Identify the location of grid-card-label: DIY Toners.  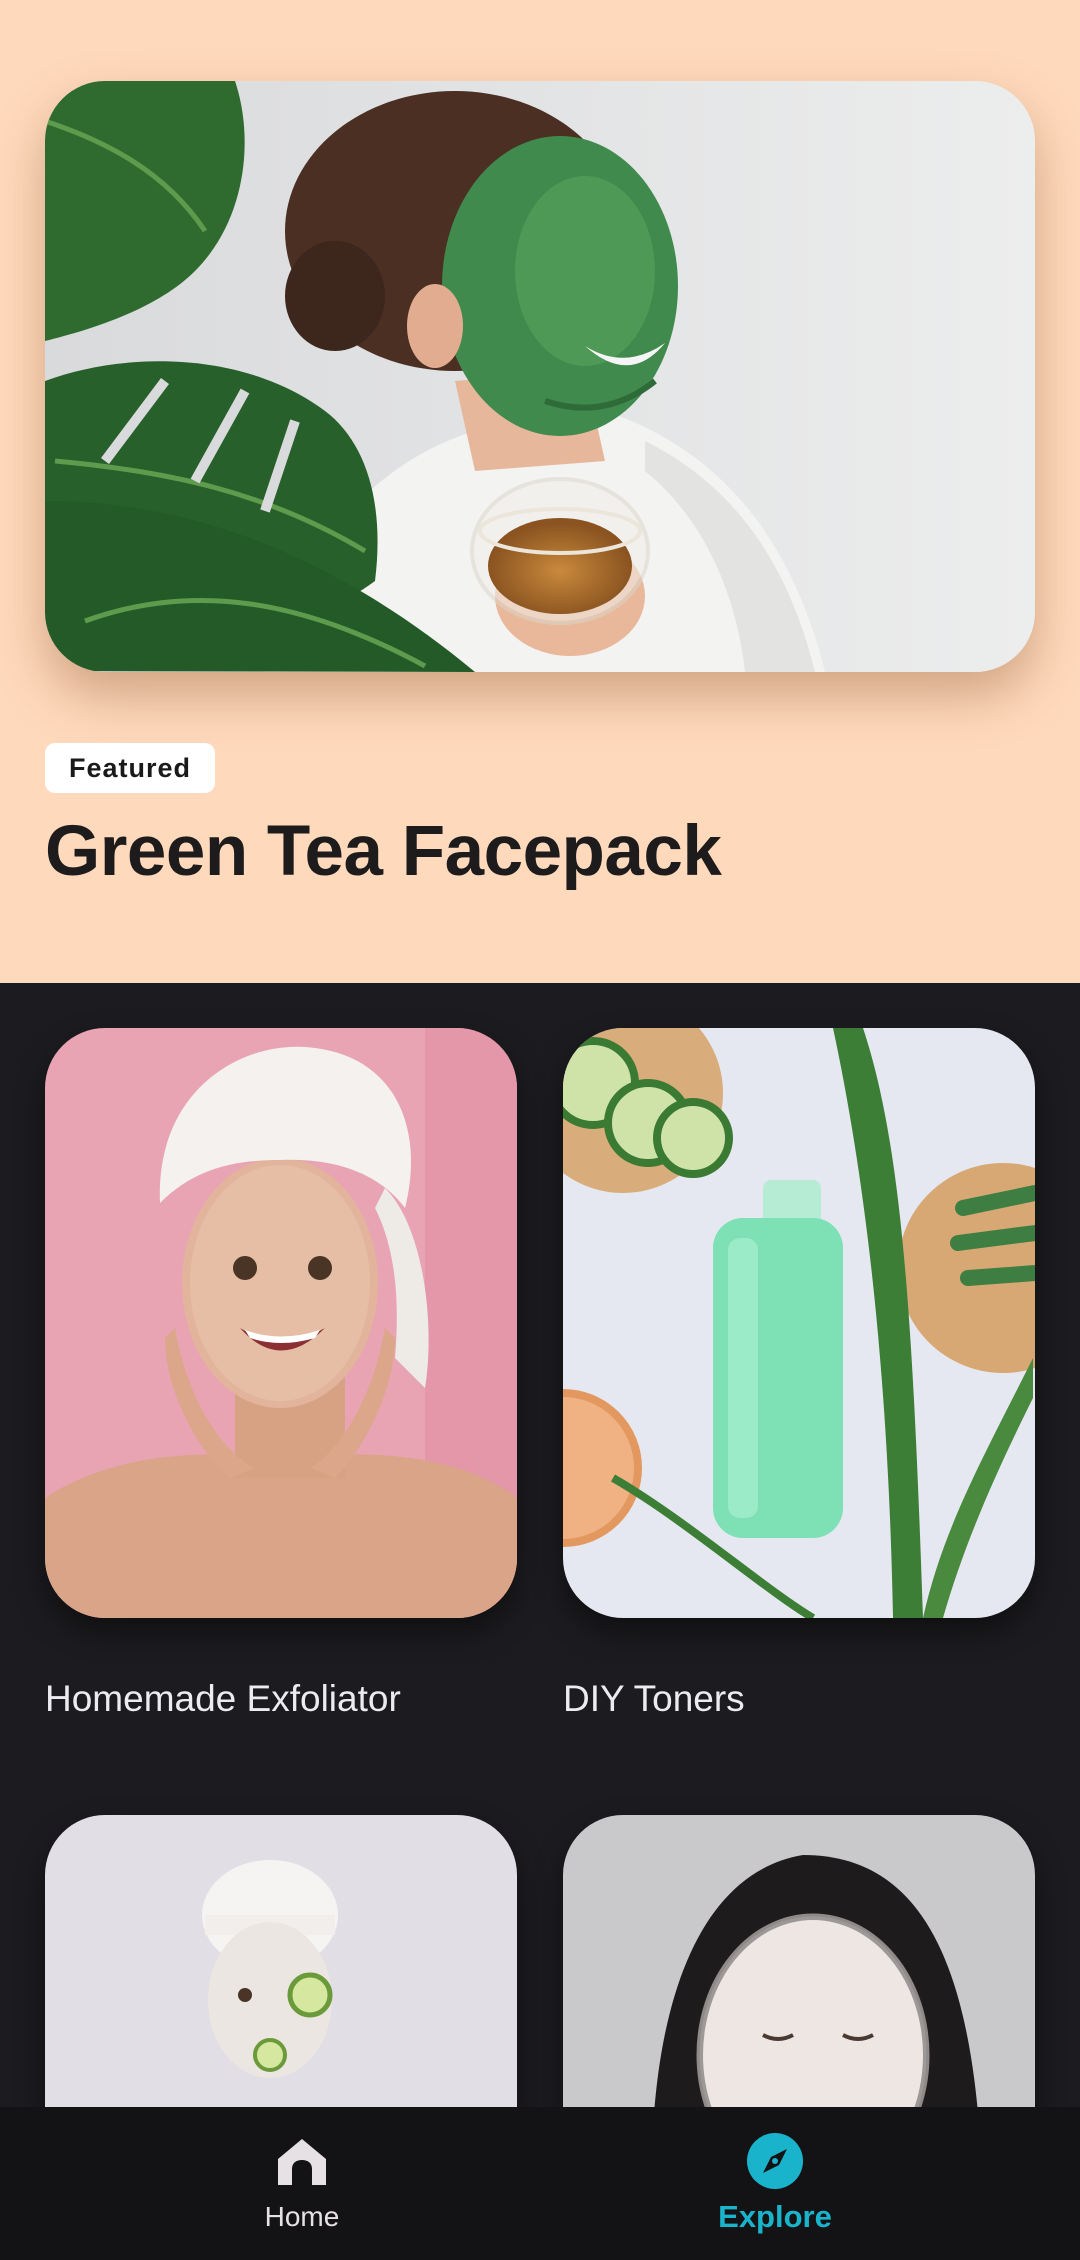
(654, 1698).